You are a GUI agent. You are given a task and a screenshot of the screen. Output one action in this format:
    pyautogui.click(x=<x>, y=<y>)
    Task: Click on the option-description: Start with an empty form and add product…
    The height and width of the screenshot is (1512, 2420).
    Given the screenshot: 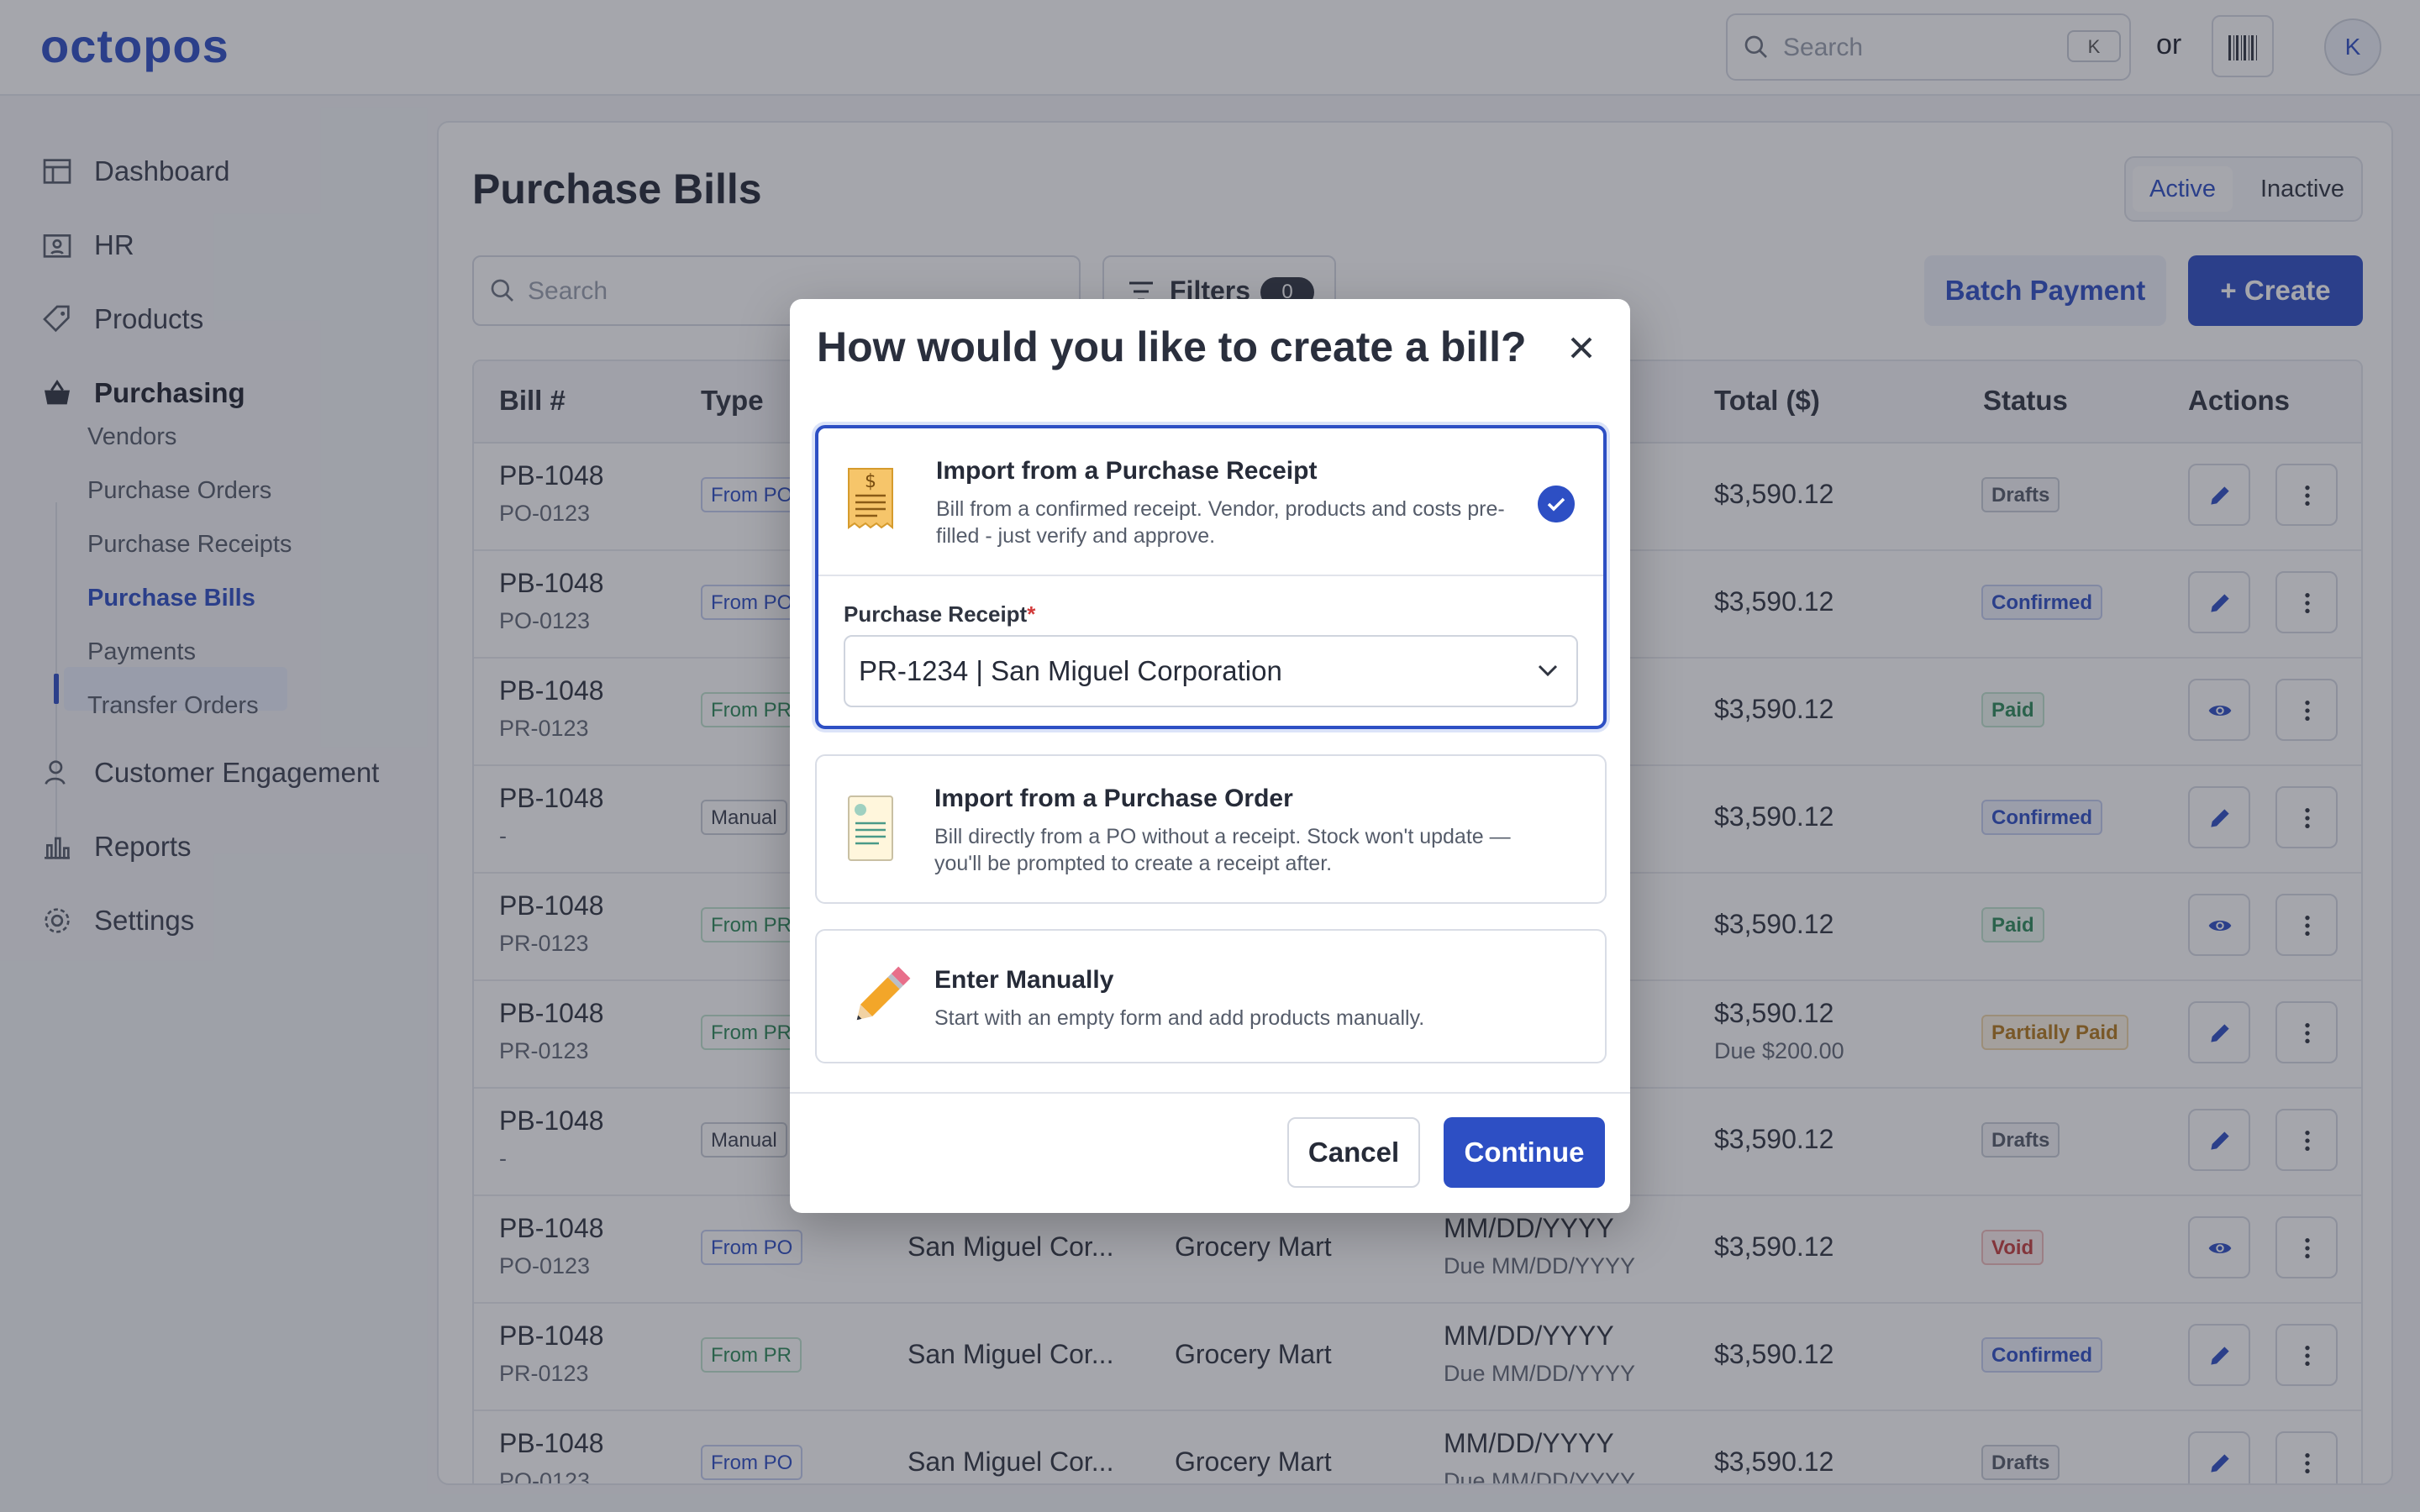 What is the action you would take?
    pyautogui.click(x=1179, y=1018)
    